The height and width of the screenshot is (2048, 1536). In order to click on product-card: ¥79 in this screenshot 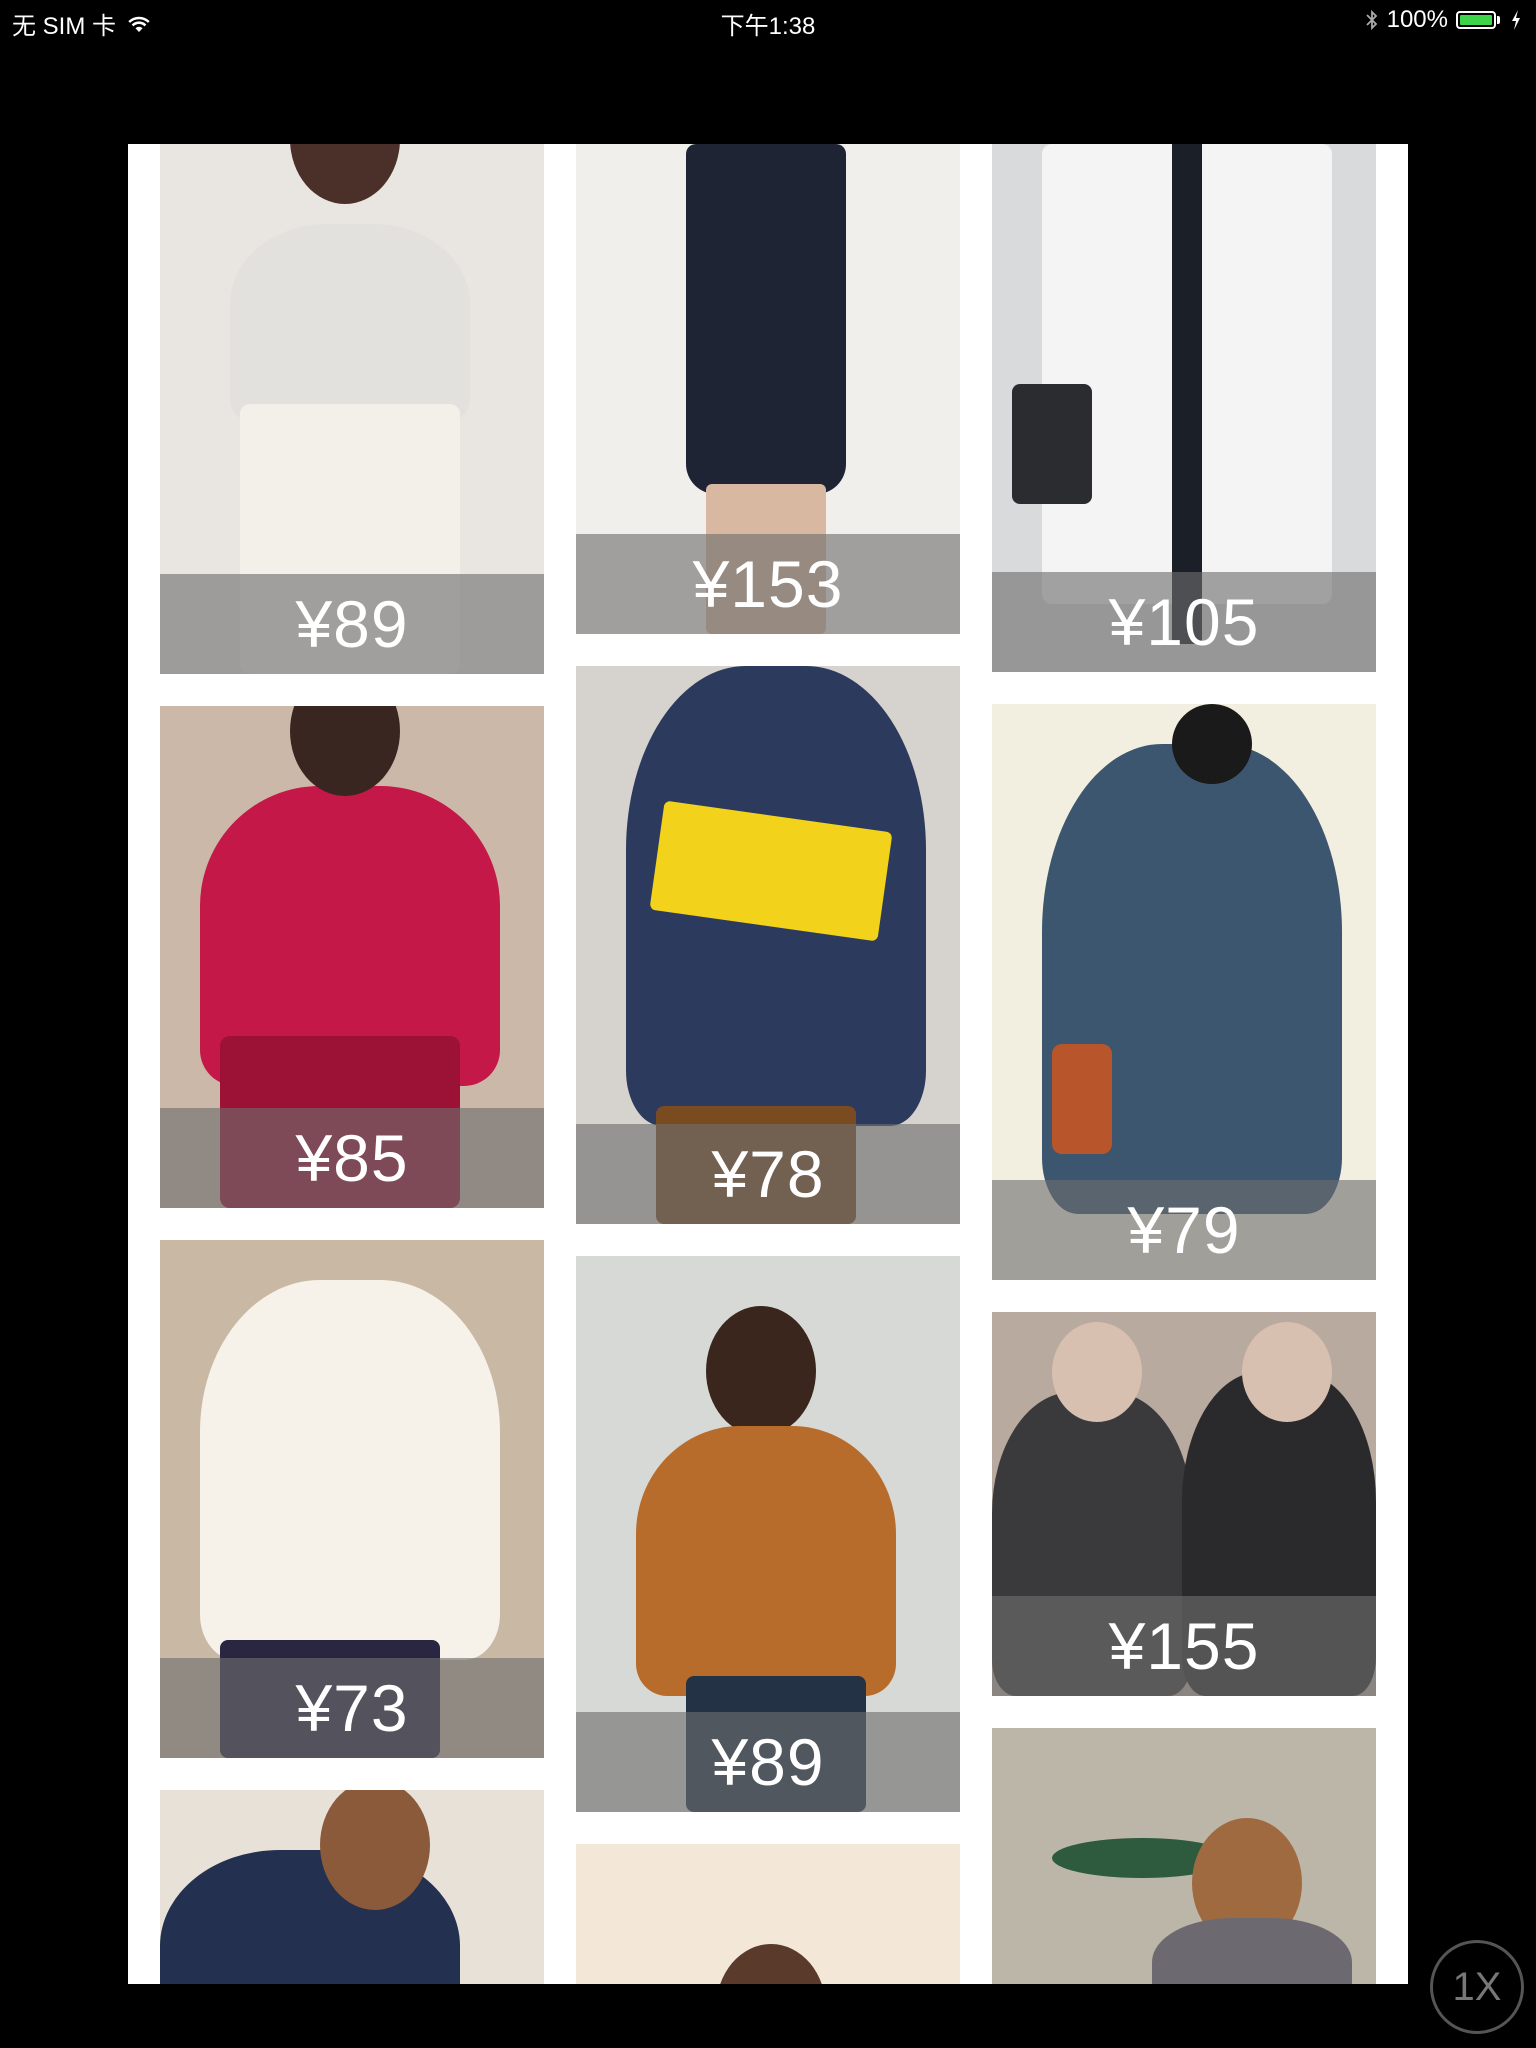, I will do `click(1184, 992)`.